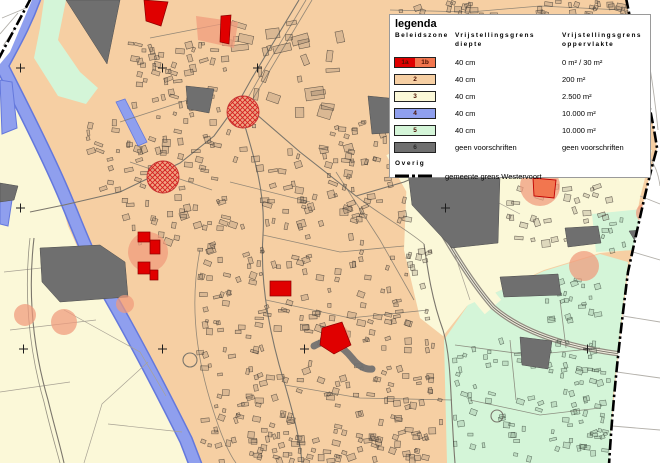 The height and width of the screenshot is (463, 660). What do you see at coordinates (422, 35) in the screenshot?
I see `col-header-beleidszone: Beleidszone` at bounding box center [422, 35].